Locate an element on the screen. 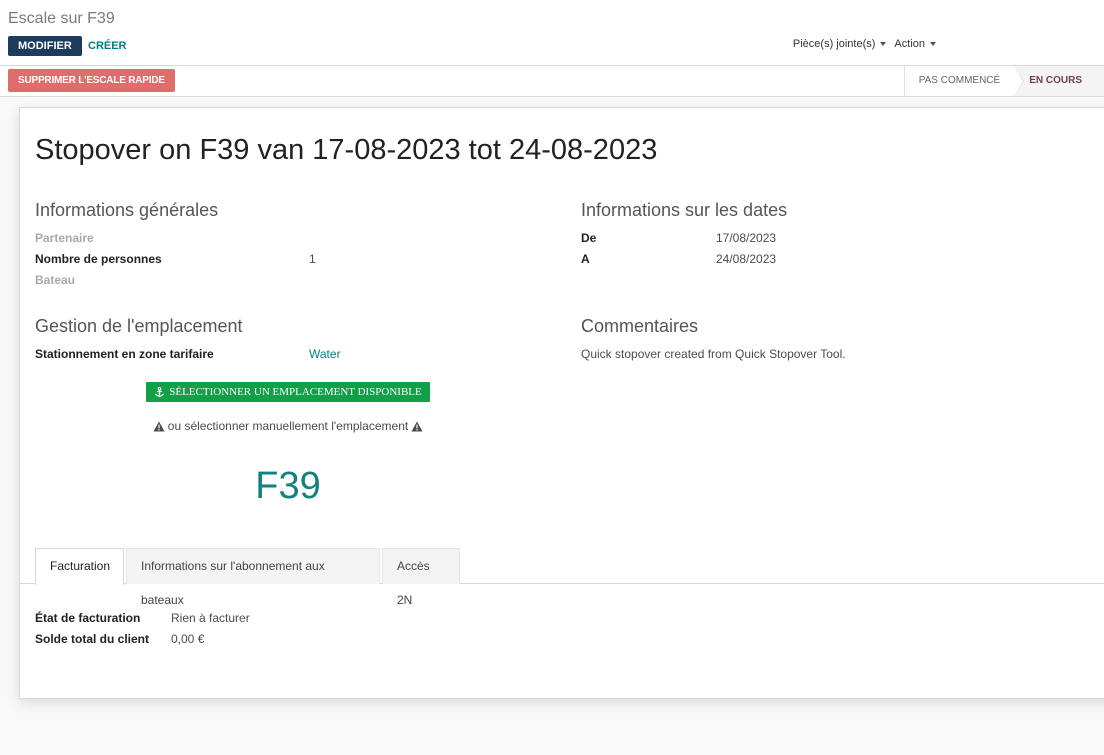 The image size is (1104, 755). boat-row: Bateau is located at coordinates (295, 279).